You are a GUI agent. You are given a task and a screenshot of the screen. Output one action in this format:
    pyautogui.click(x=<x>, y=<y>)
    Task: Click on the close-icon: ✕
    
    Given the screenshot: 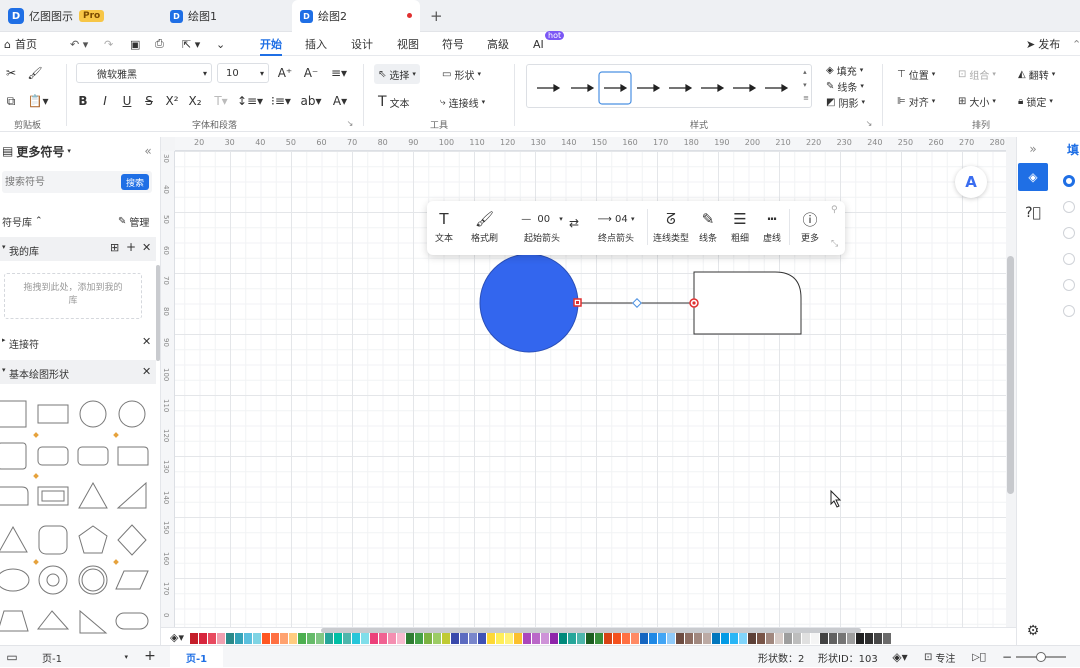 What is the action you would take?
    pyautogui.click(x=146, y=341)
    